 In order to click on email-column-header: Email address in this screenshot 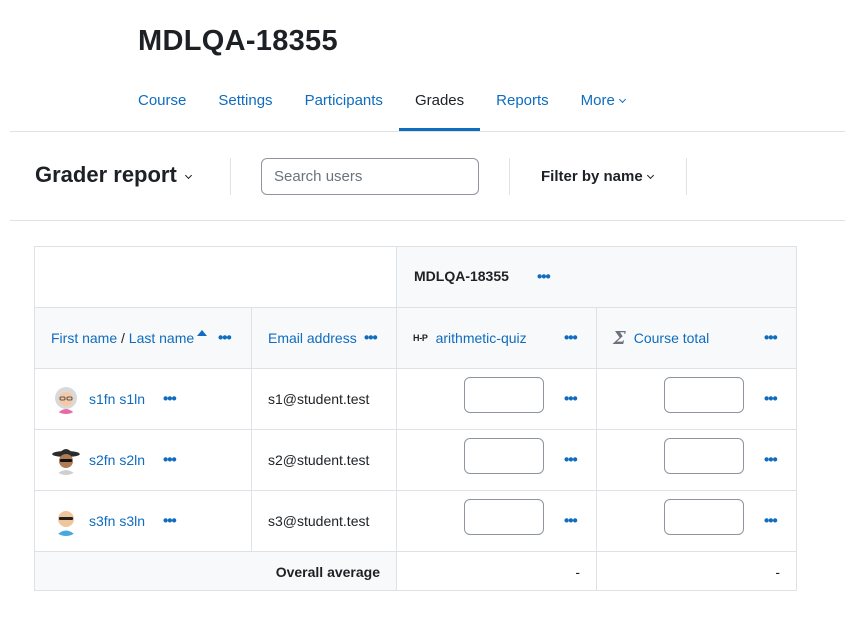, I will do `click(324, 338)`.